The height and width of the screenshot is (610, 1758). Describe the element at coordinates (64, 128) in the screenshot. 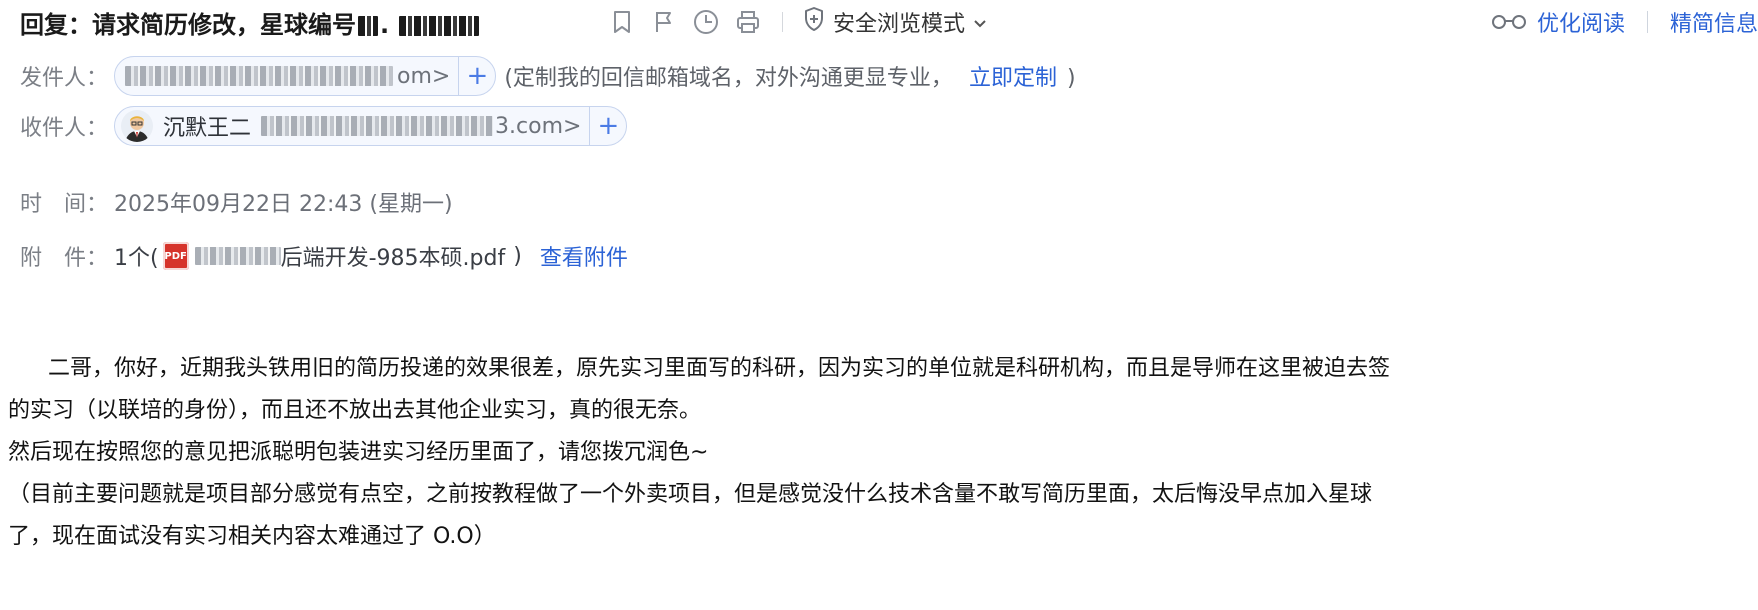

I see `recipient-label: 收件人：` at that location.